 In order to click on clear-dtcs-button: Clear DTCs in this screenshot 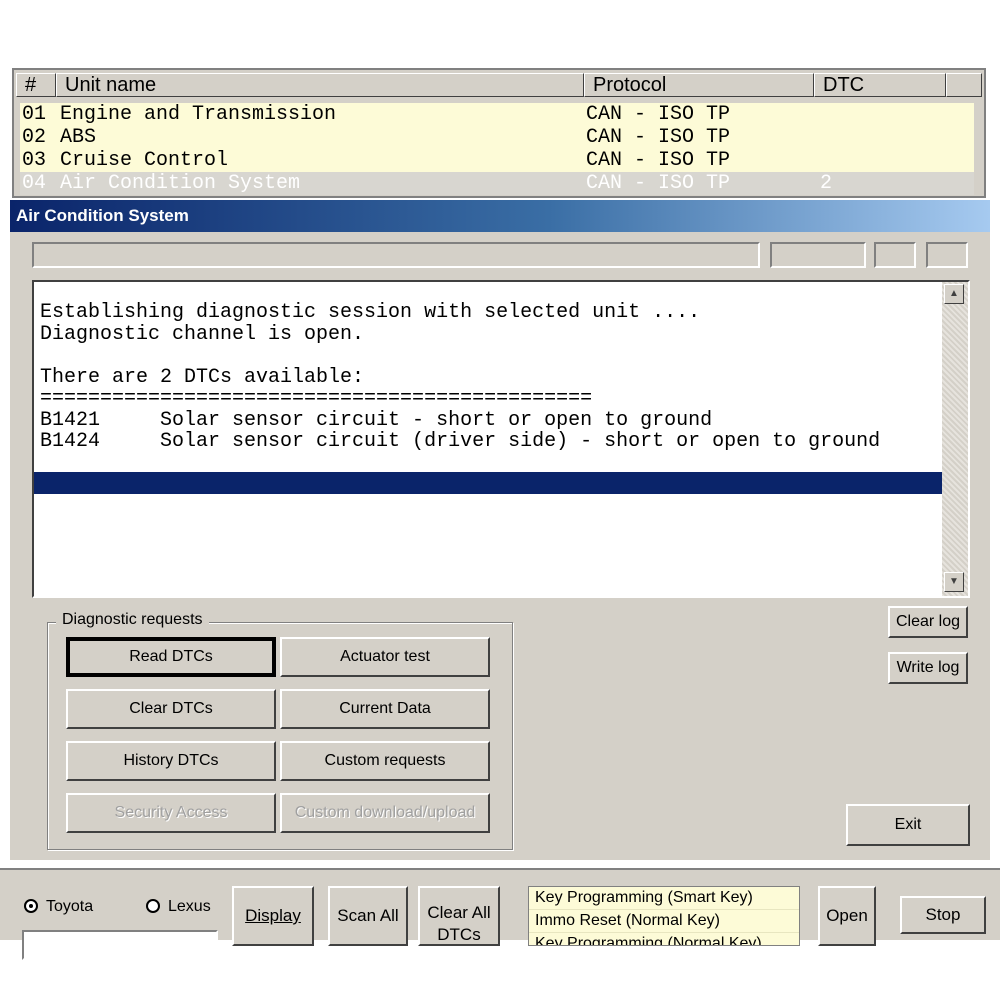, I will do `click(171, 709)`.